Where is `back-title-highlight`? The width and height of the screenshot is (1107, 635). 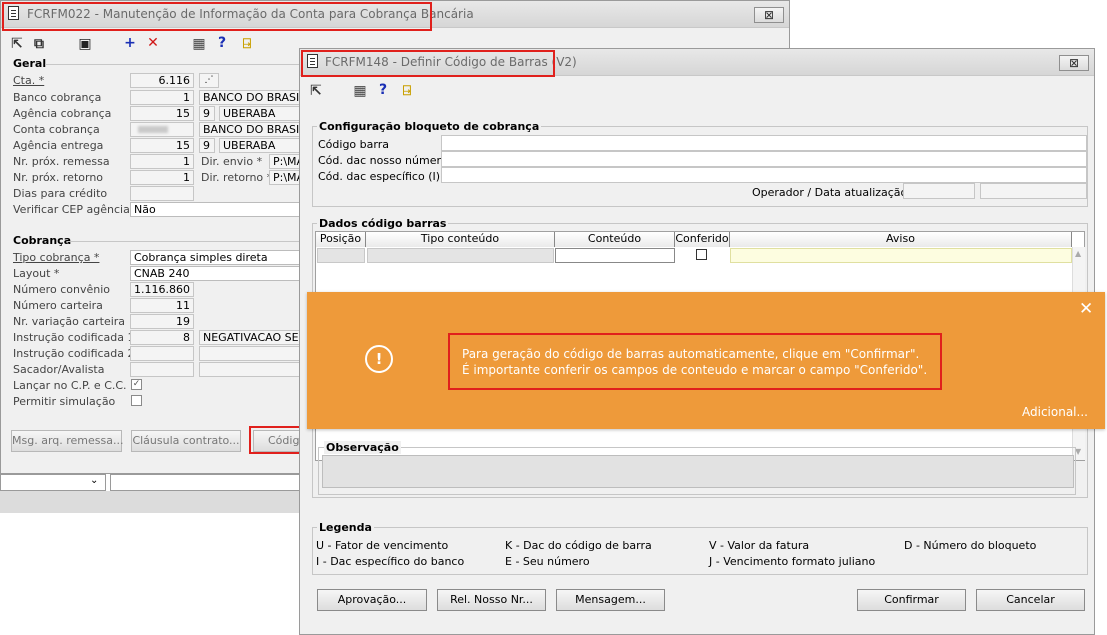
back-title-highlight is located at coordinates (217, 16).